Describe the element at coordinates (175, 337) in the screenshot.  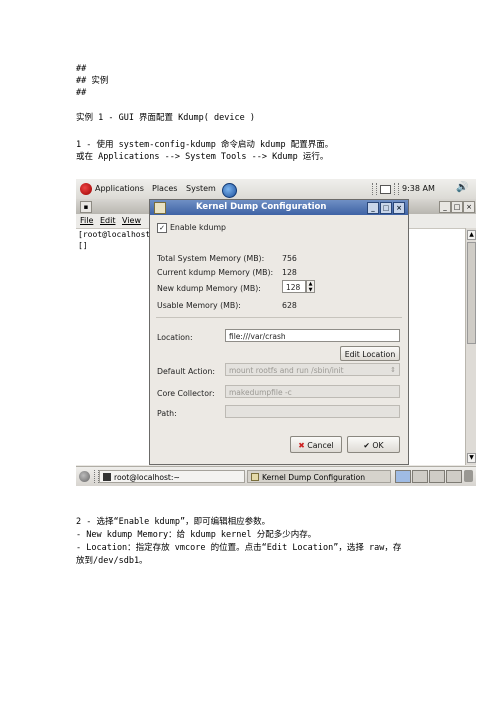
I see `location-label: Location:` at that location.